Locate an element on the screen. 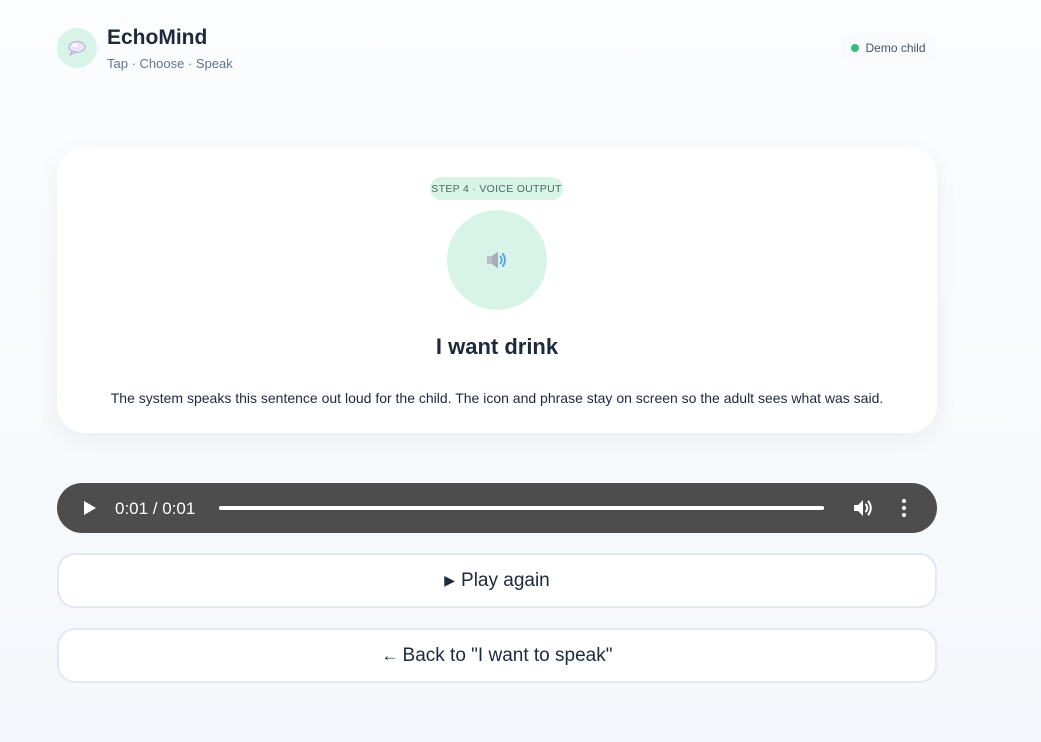  audio-progress-bar is located at coordinates (521, 508).